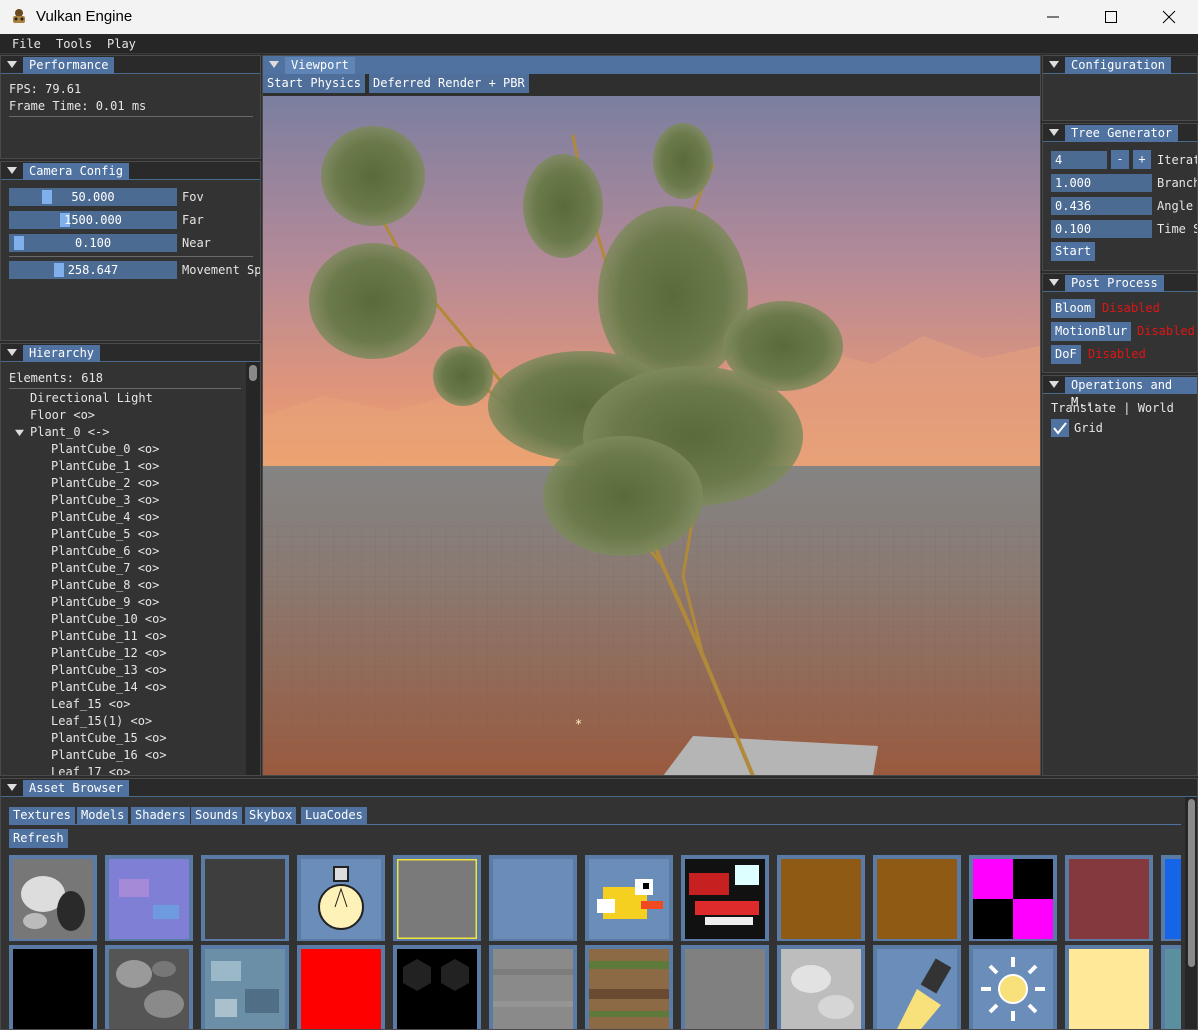 Image resolution: width=1198 pixels, height=1030 pixels. I want to click on tab-post-process: Post Process, so click(1114, 283).